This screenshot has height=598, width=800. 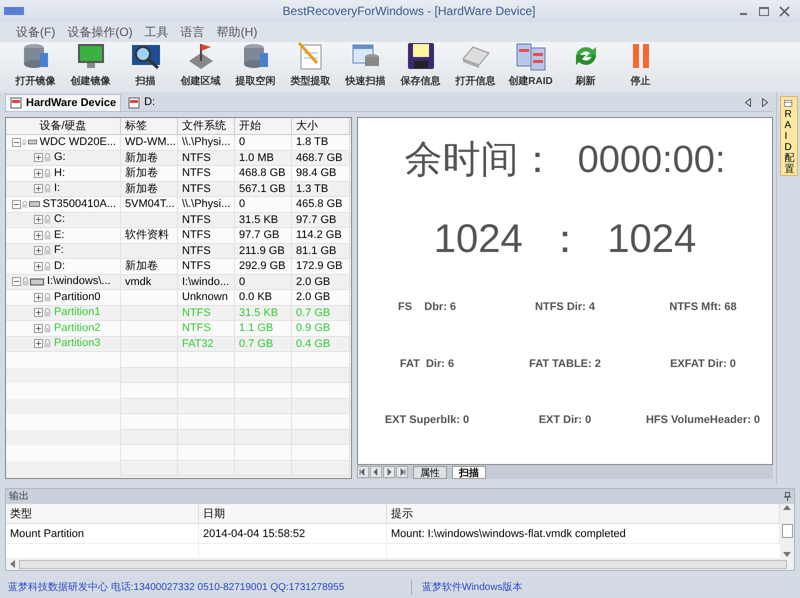 I want to click on device-name: Partition0, so click(x=77, y=297).